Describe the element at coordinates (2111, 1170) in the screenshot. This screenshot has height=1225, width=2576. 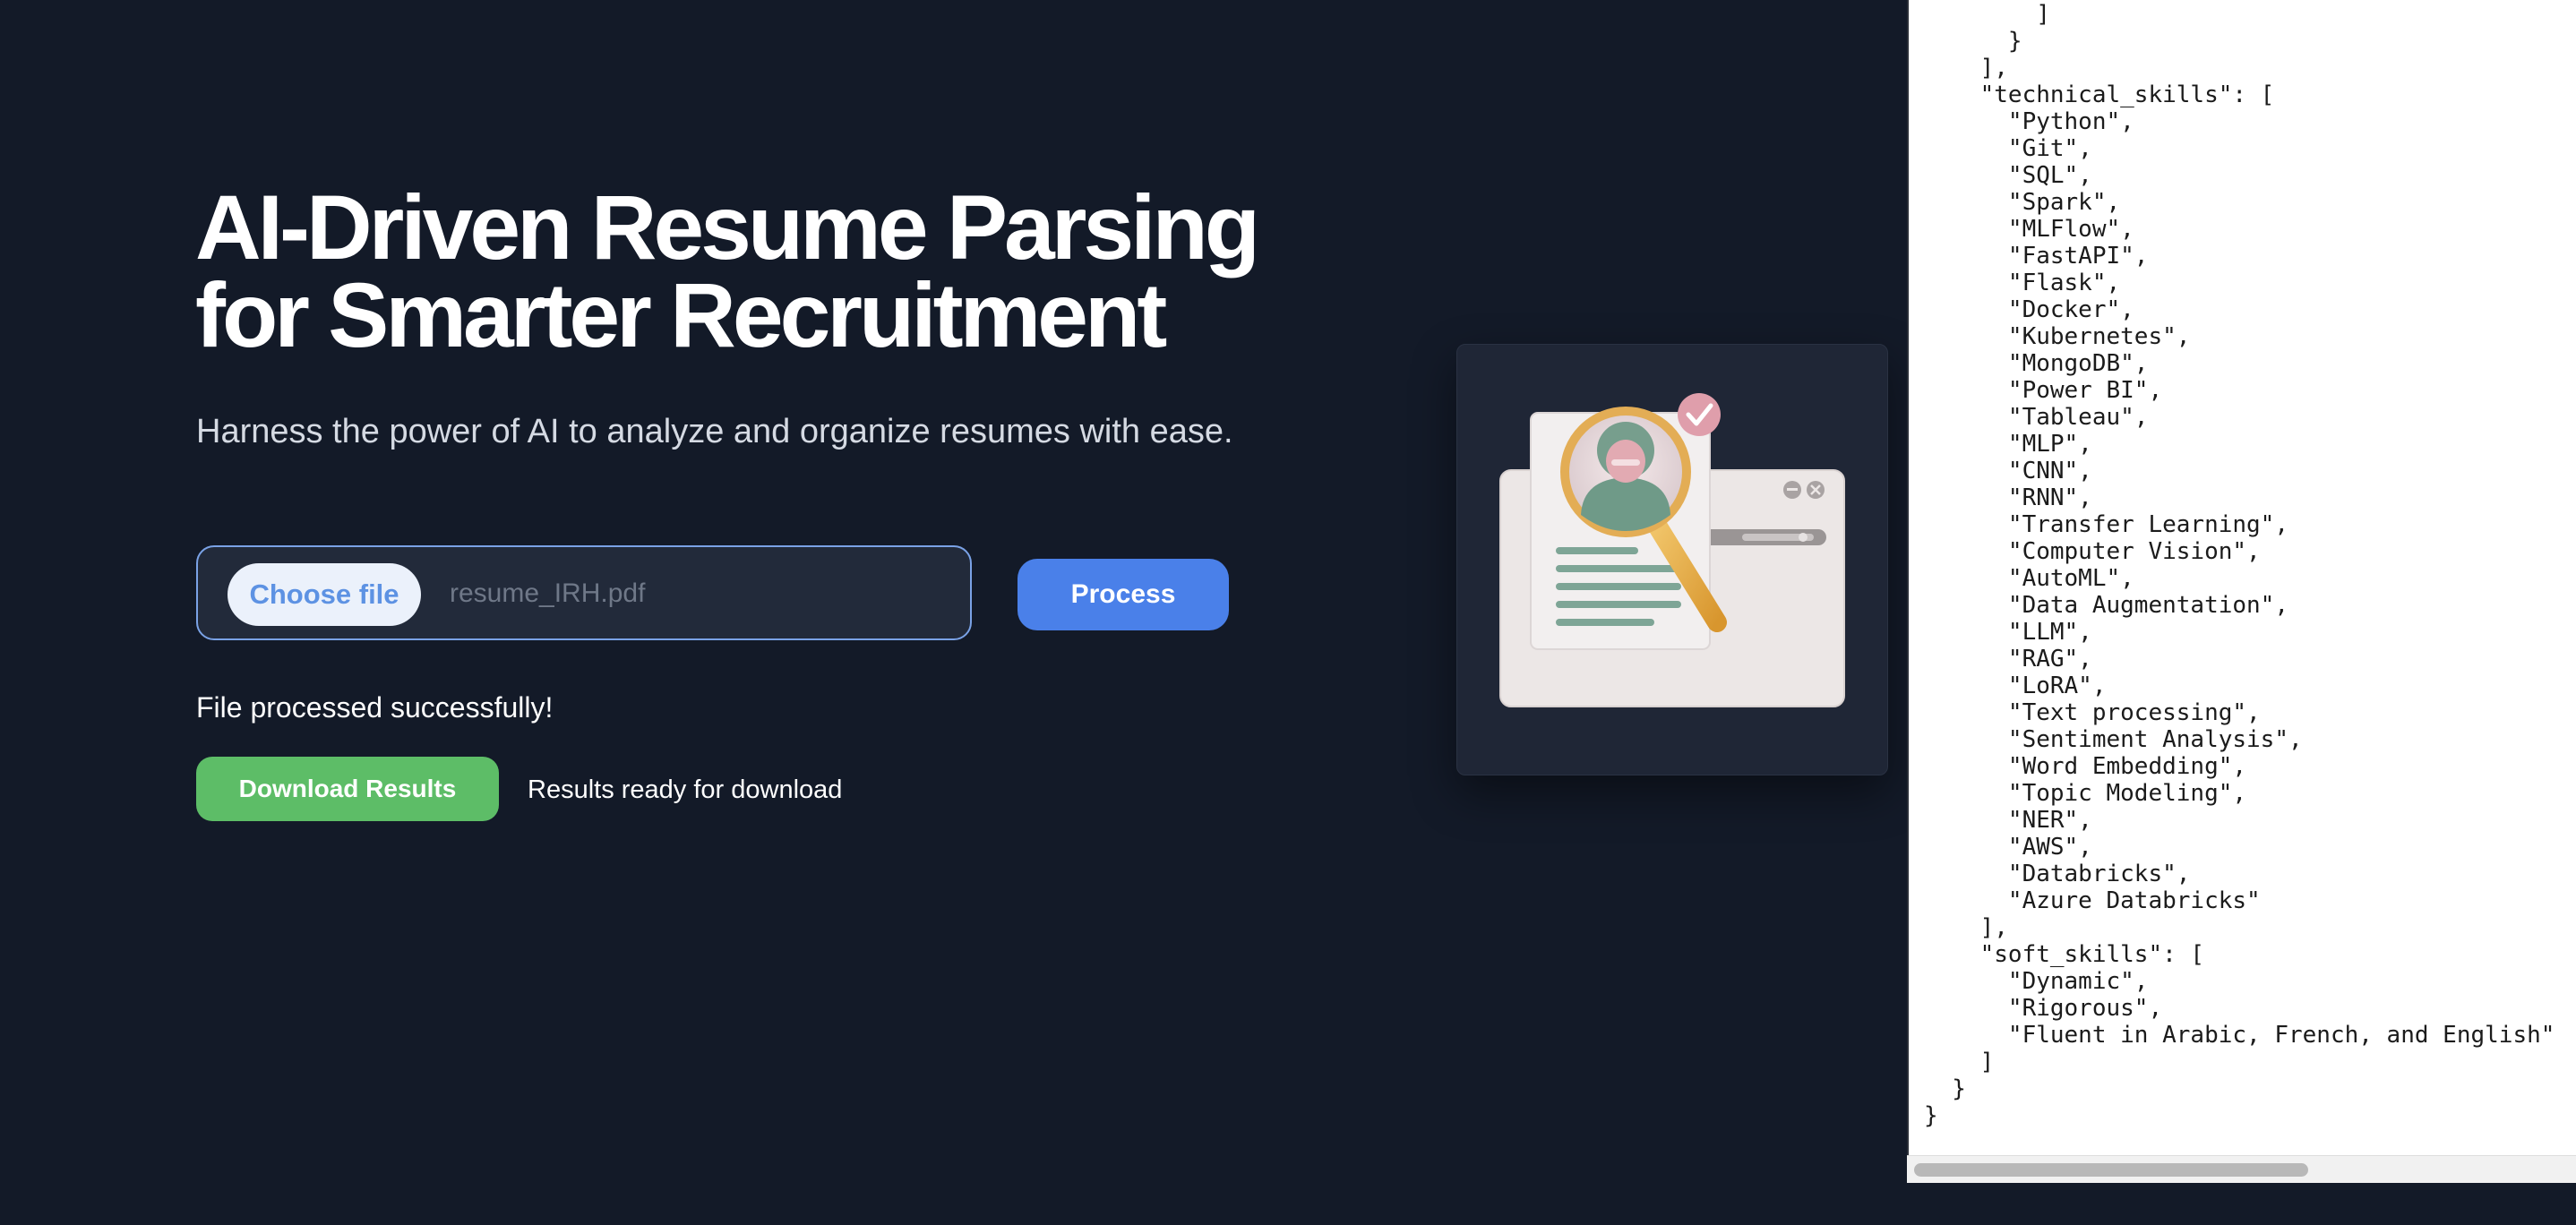
I see `scrollbar-thumb` at that location.